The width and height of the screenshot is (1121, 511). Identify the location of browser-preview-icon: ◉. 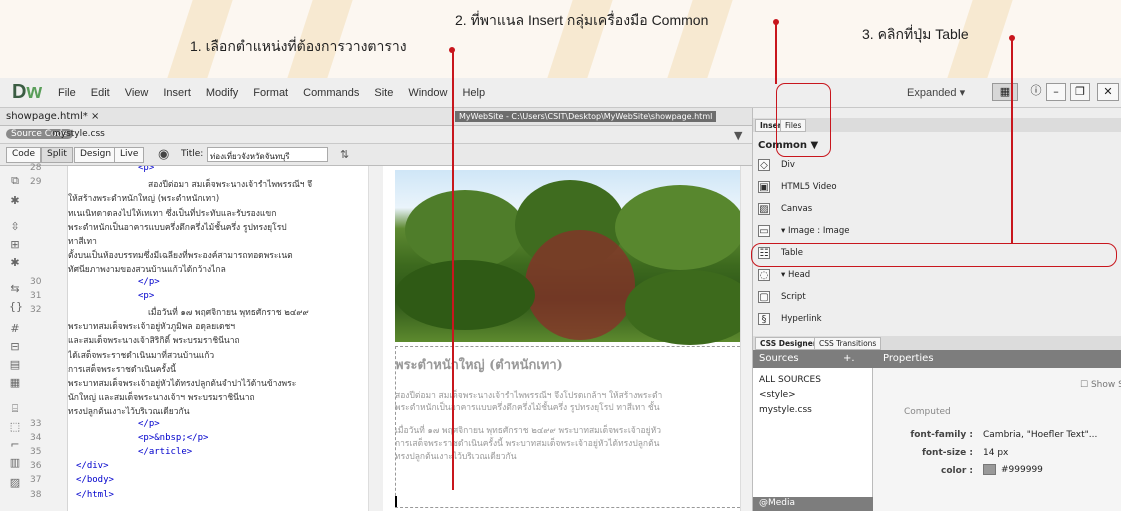
(163, 154).